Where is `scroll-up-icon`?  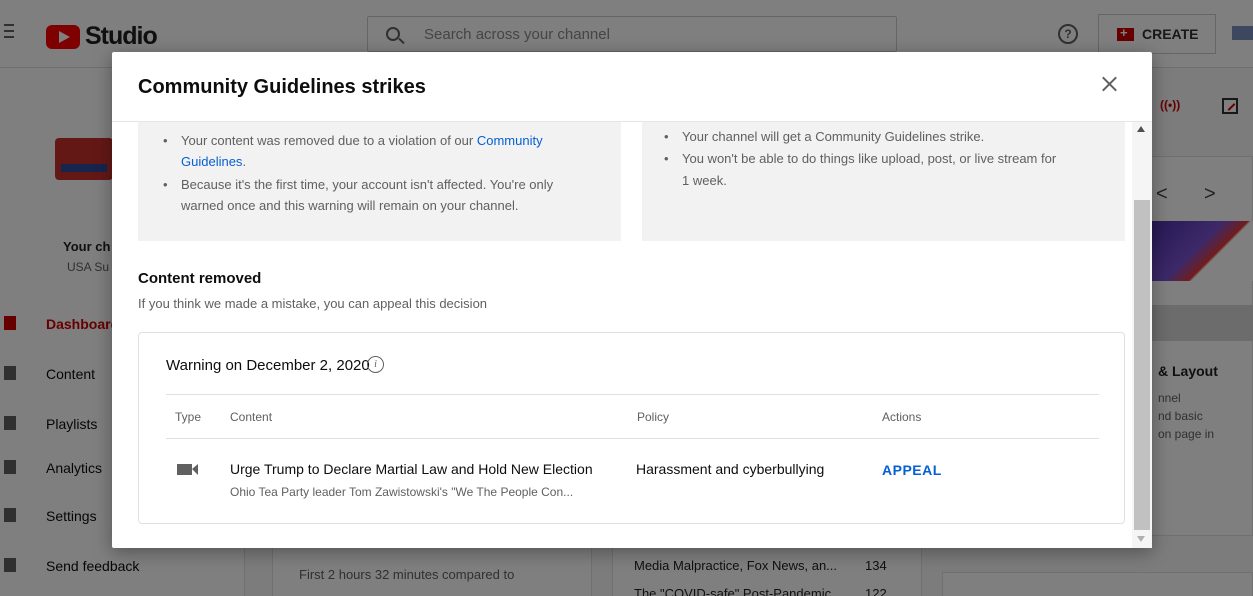
scroll-up-icon is located at coordinates (1141, 129).